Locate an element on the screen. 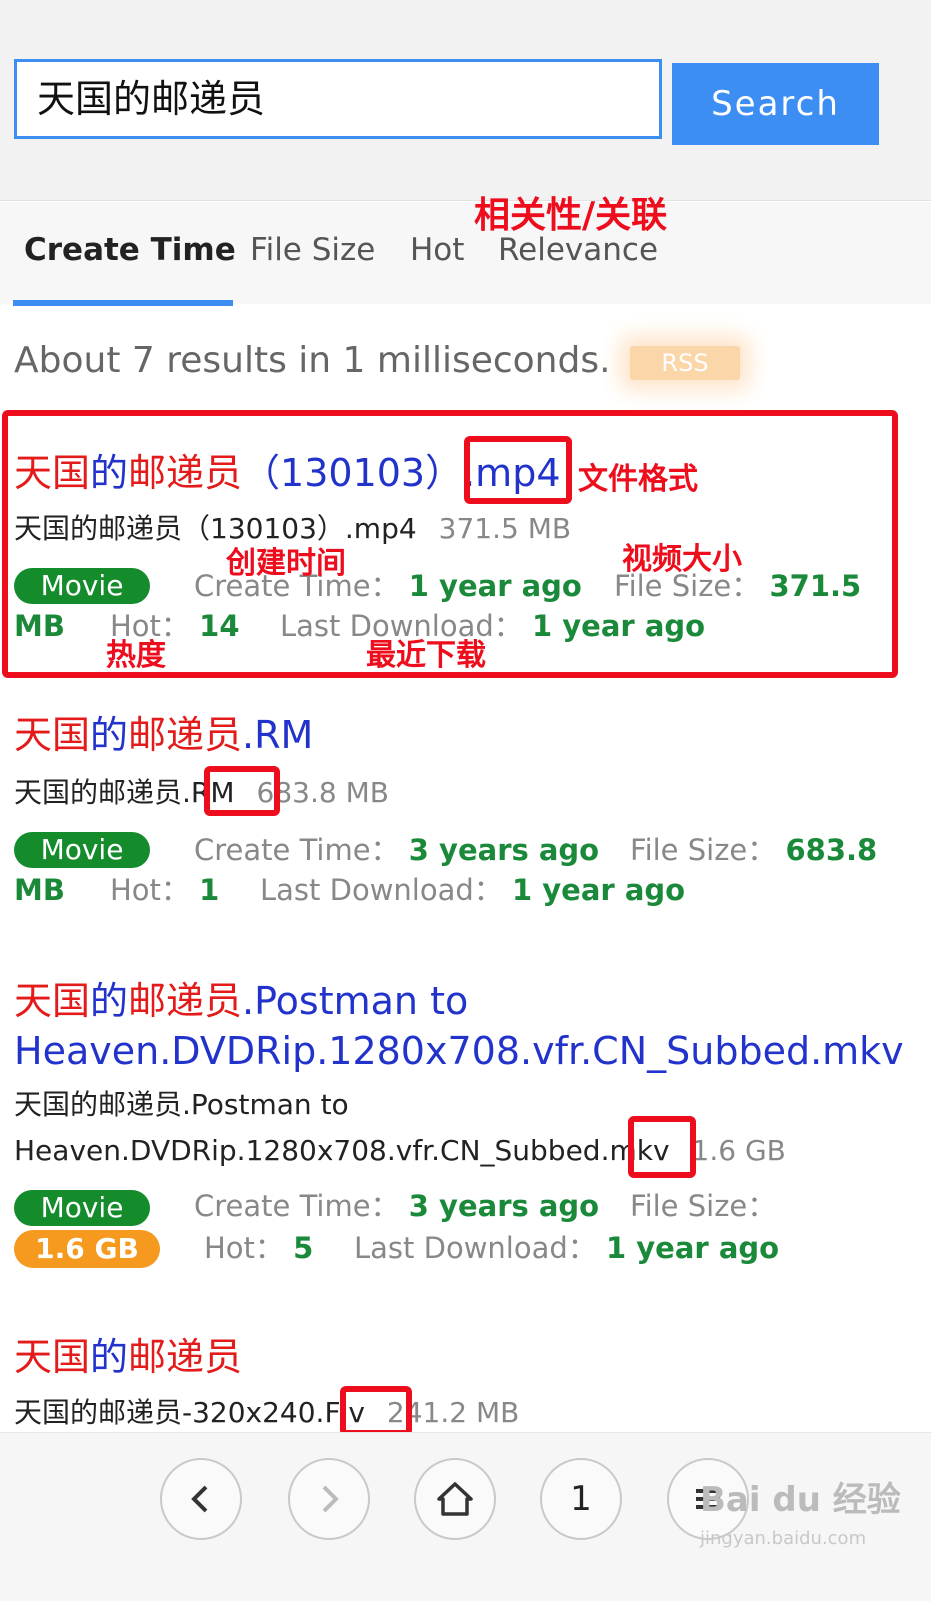  back-button is located at coordinates (201, 1499).